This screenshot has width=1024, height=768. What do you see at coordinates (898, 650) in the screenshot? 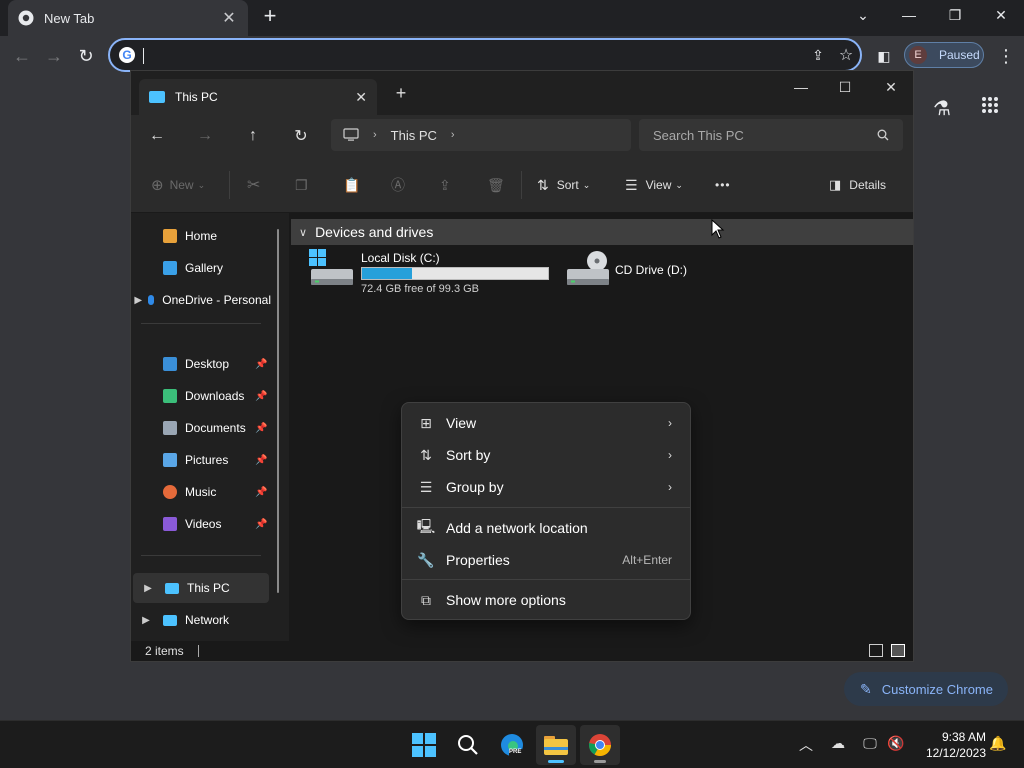
I see `large-icons-view-icon` at bounding box center [898, 650].